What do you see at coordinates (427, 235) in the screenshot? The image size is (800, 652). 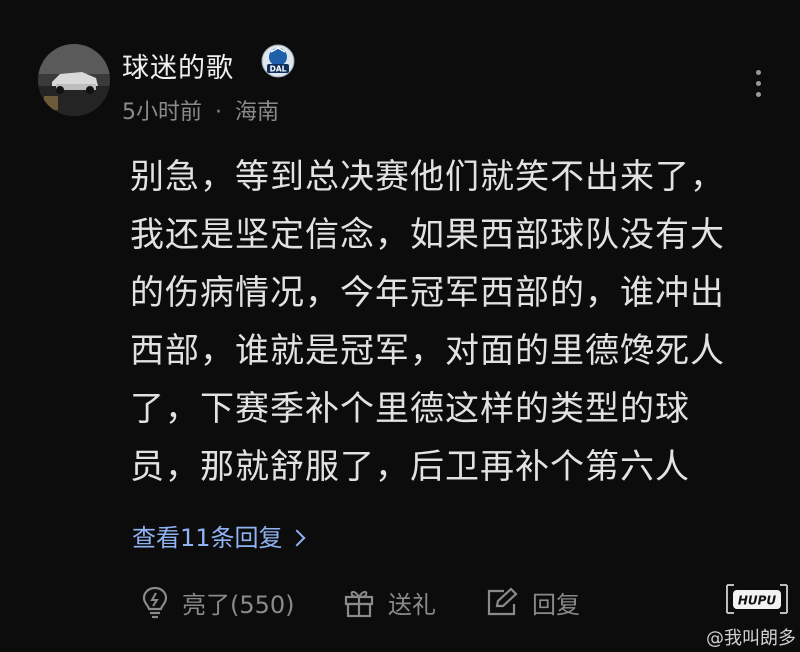 I see `comment-line: 我还是坚定信念，如果西部球队没有大` at bounding box center [427, 235].